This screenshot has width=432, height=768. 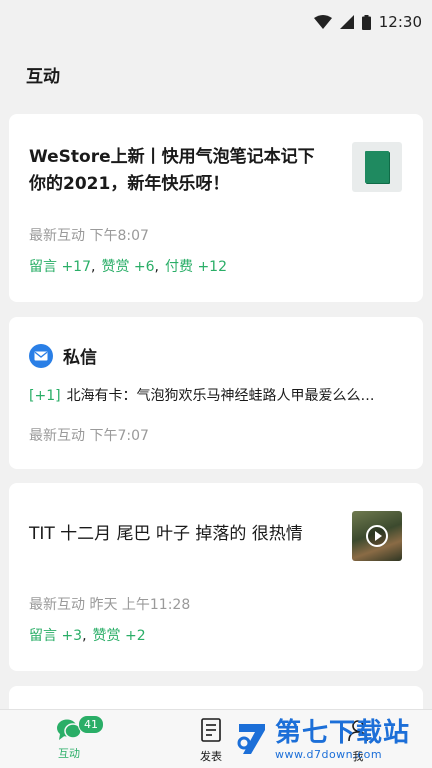 I want to click on rewards-count: 赞赏 +6, so click(x=128, y=267).